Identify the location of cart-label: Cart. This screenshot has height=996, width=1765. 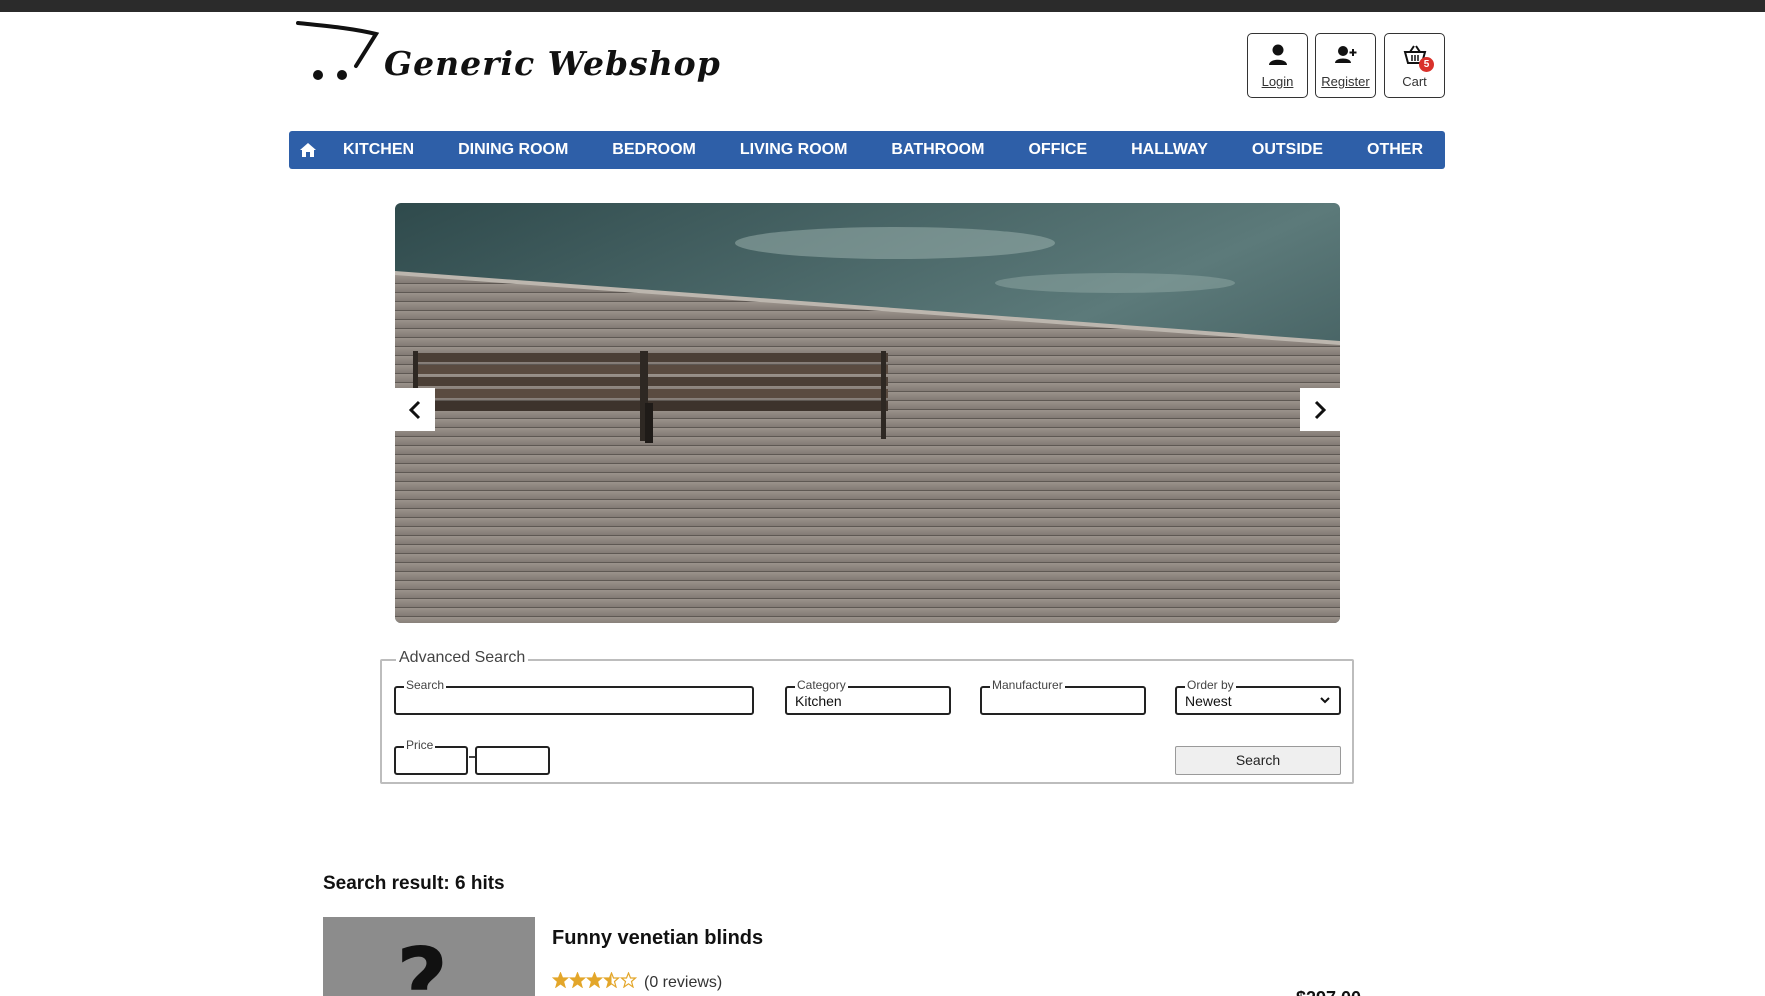
(1414, 81).